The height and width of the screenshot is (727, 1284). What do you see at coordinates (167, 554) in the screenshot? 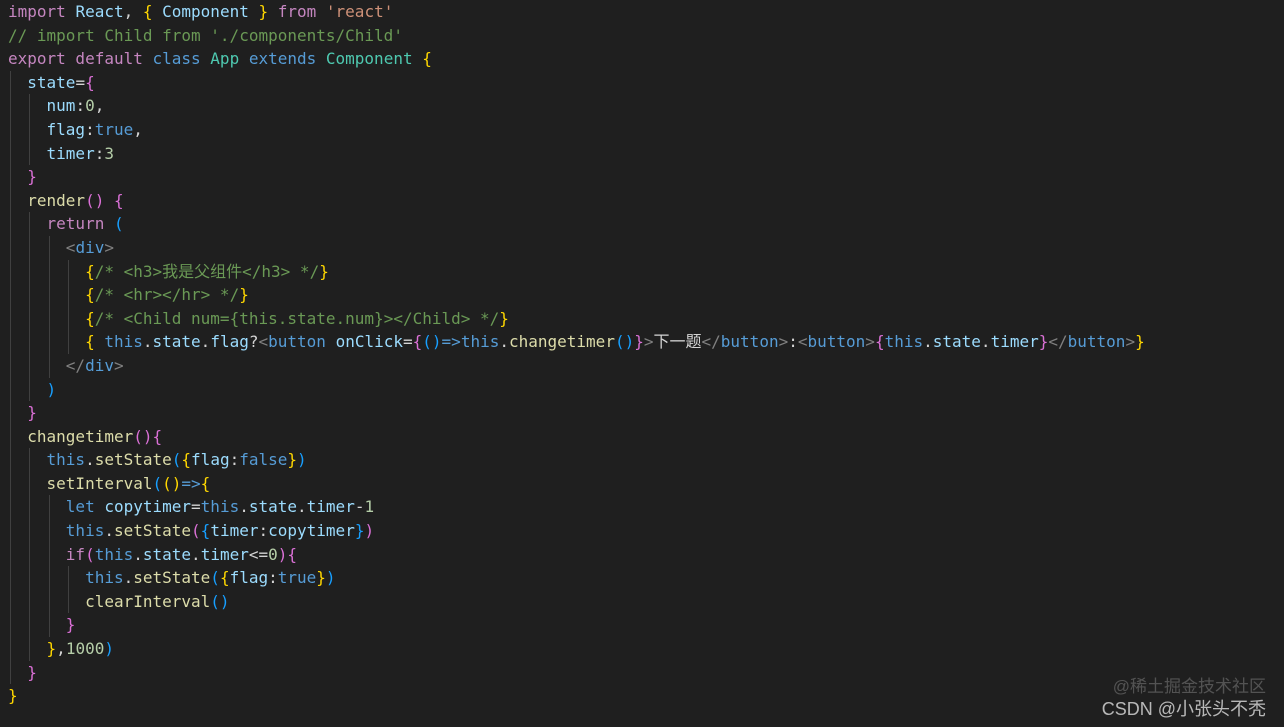
I see `code-token: state` at bounding box center [167, 554].